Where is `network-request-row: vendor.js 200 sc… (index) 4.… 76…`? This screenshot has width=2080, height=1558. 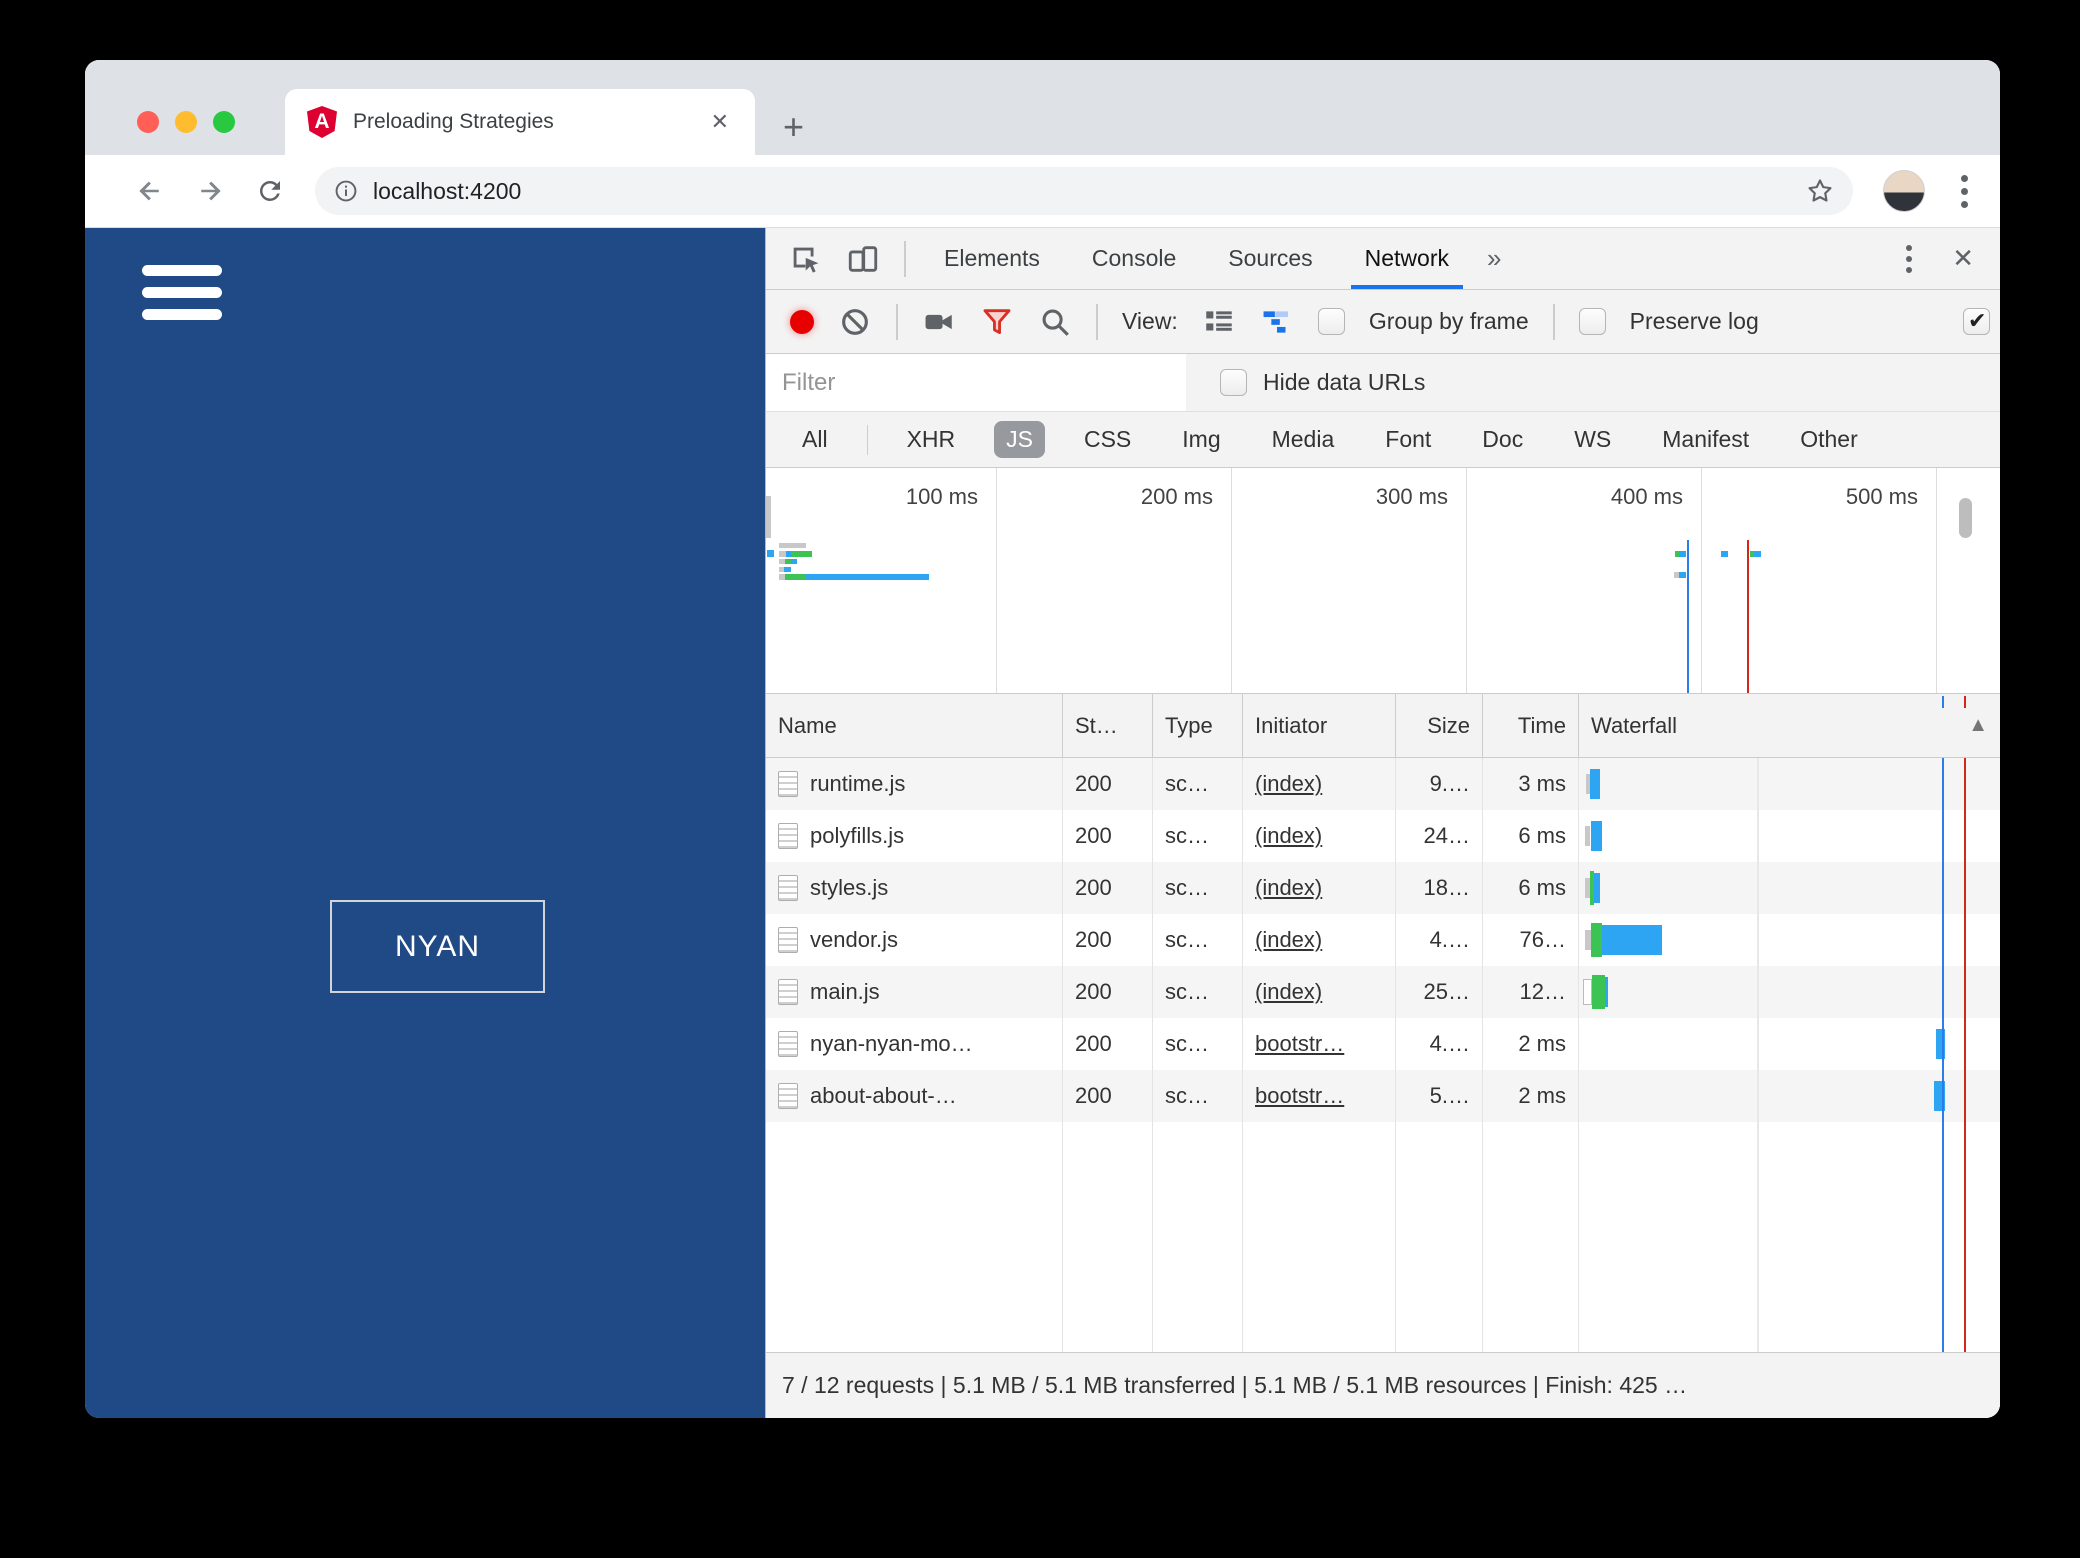 network-request-row: vendor.js 200 sc… (index) 4.… 76… is located at coordinates (1383, 940).